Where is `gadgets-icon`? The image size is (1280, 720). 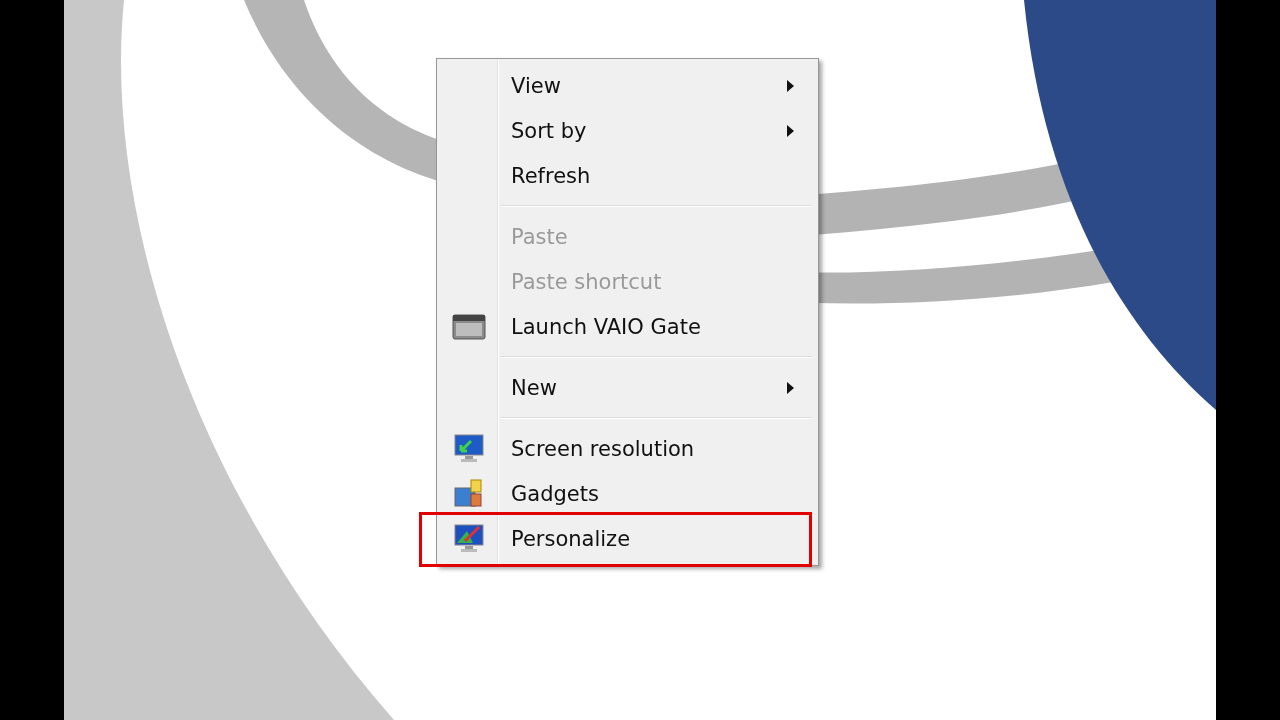
gadgets-icon is located at coordinates (469, 493).